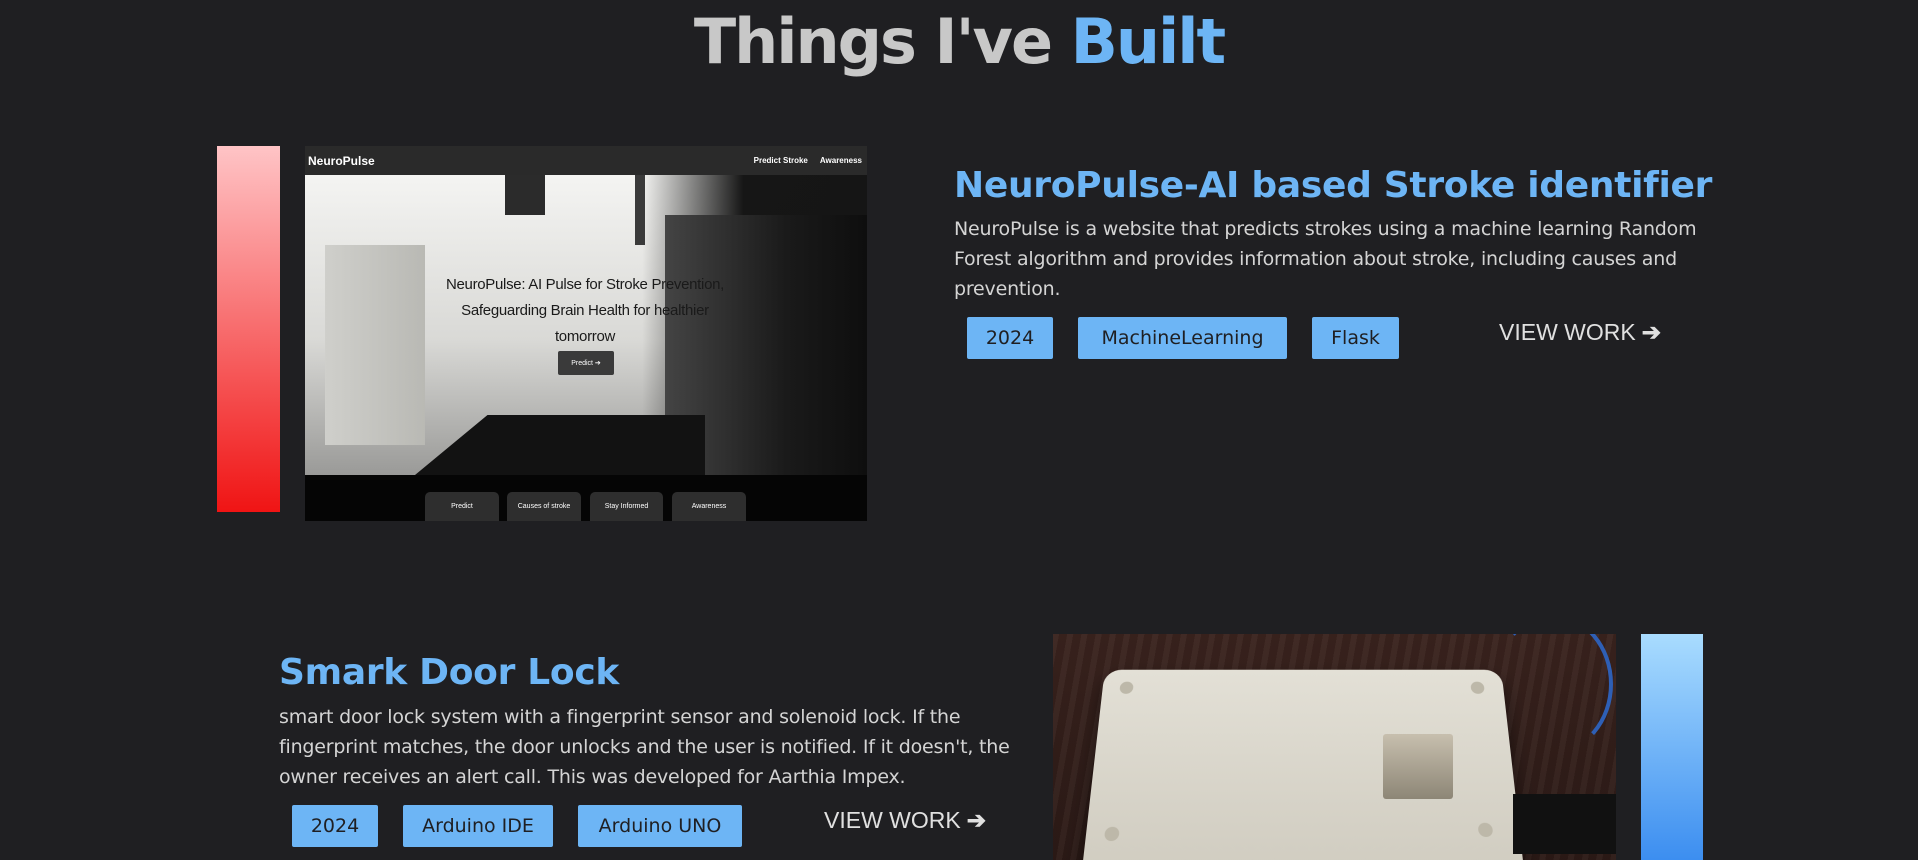  I want to click on section-title-main: Things I've, so click(873, 41).